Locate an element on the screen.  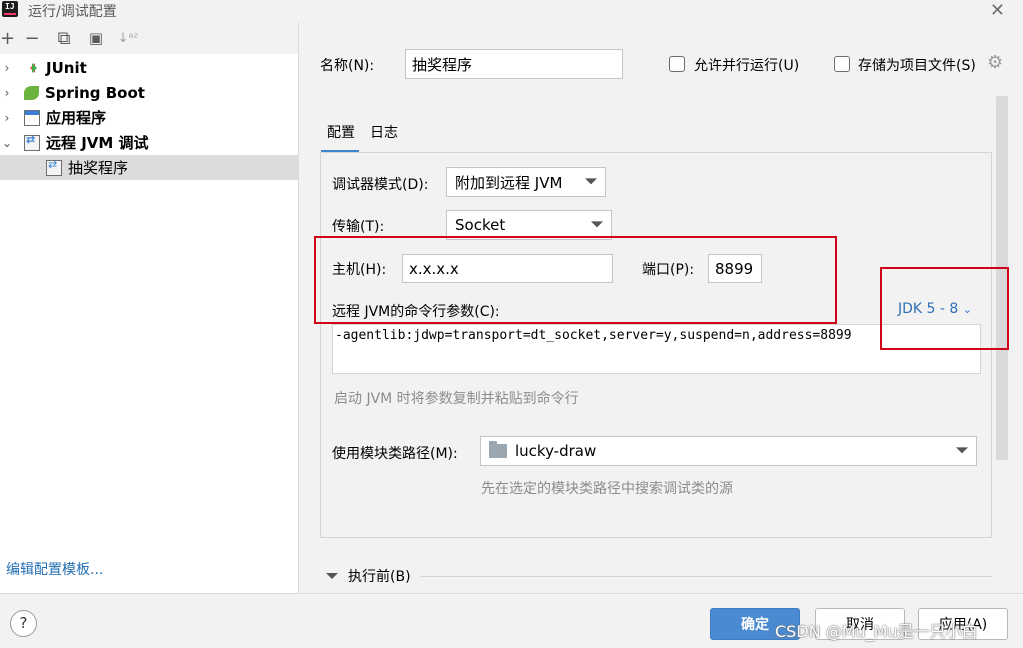
transport-label: 传输(T): is located at coordinates (358, 227).